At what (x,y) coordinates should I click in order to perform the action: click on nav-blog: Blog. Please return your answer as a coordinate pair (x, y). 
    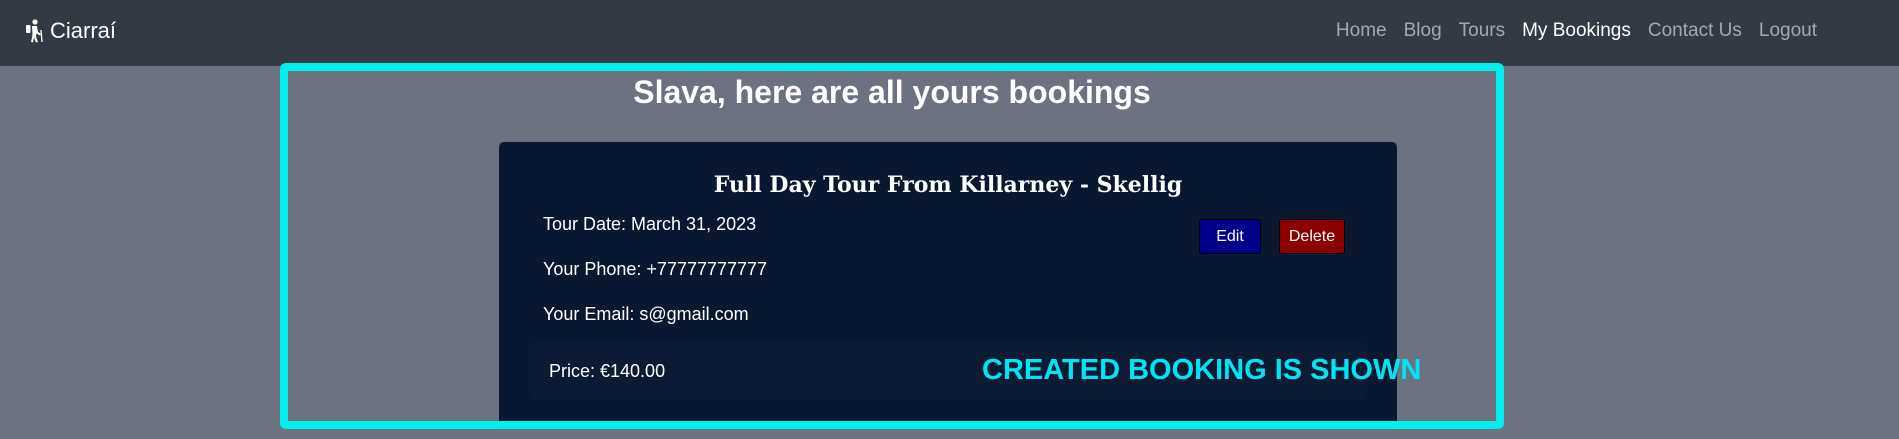
    Looking at the image, I should click on (1423, 31).